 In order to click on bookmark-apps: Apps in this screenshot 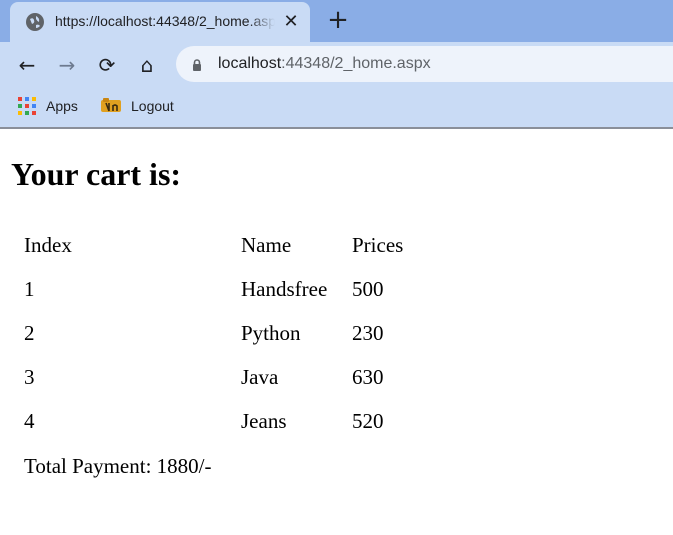, I will do `click(48, 106)`.